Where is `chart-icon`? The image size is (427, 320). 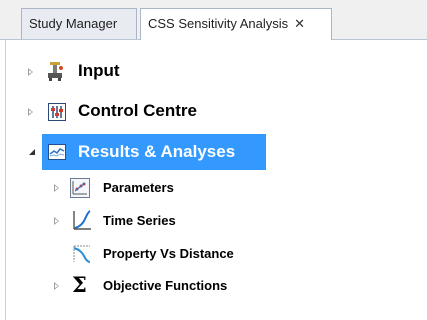 chart-icon is located at coordinates (57, 152).